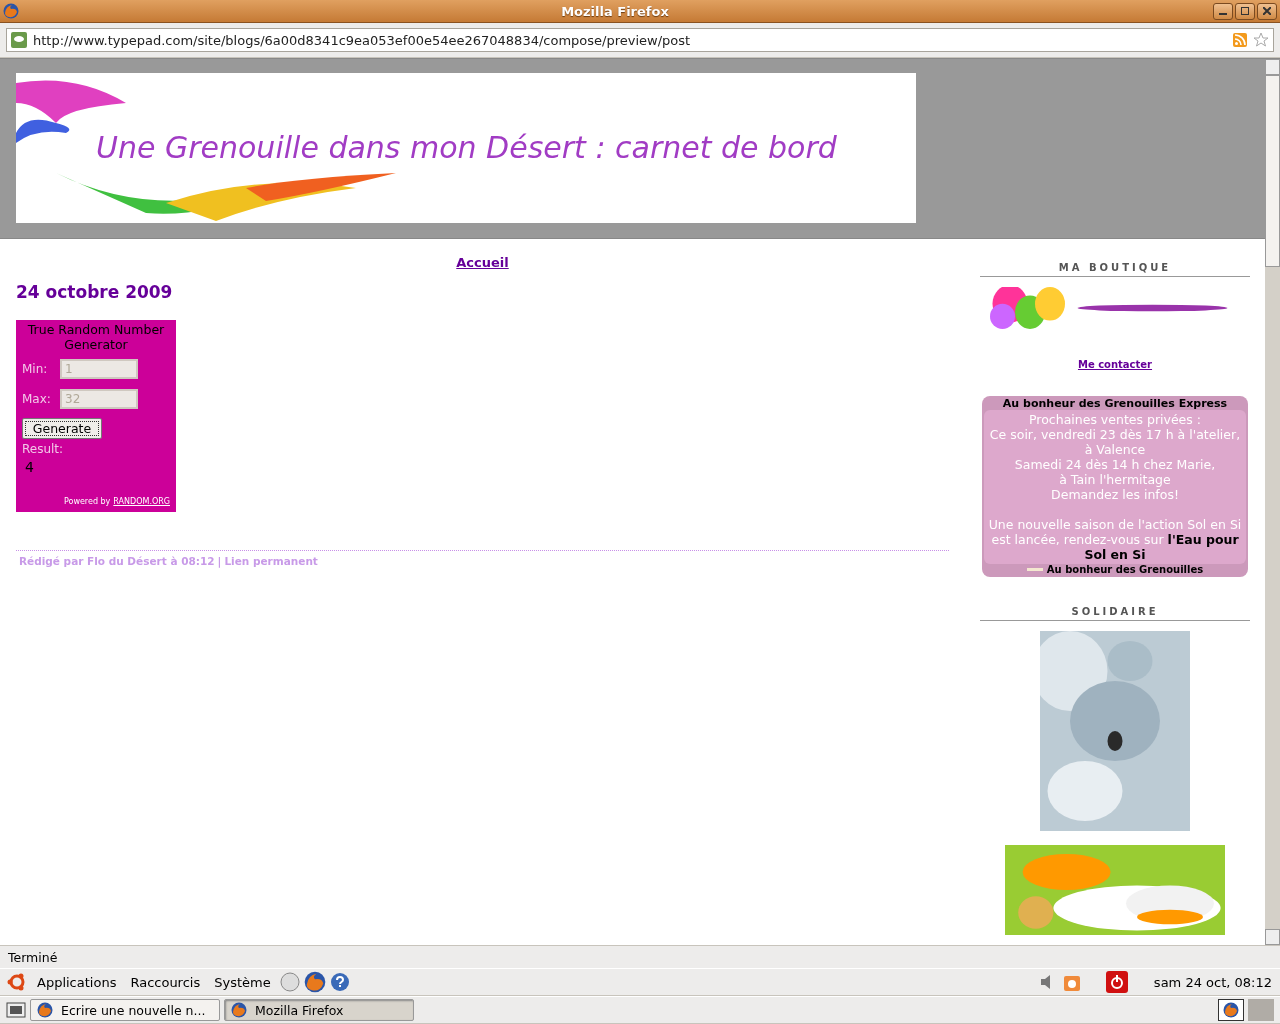 The width and height of the screenshot is (1280, 1024). What do you see at coordinates (16, 1010) in the screenshot?
I see `show-desktop-icon` at bounding box center [16, 1010].